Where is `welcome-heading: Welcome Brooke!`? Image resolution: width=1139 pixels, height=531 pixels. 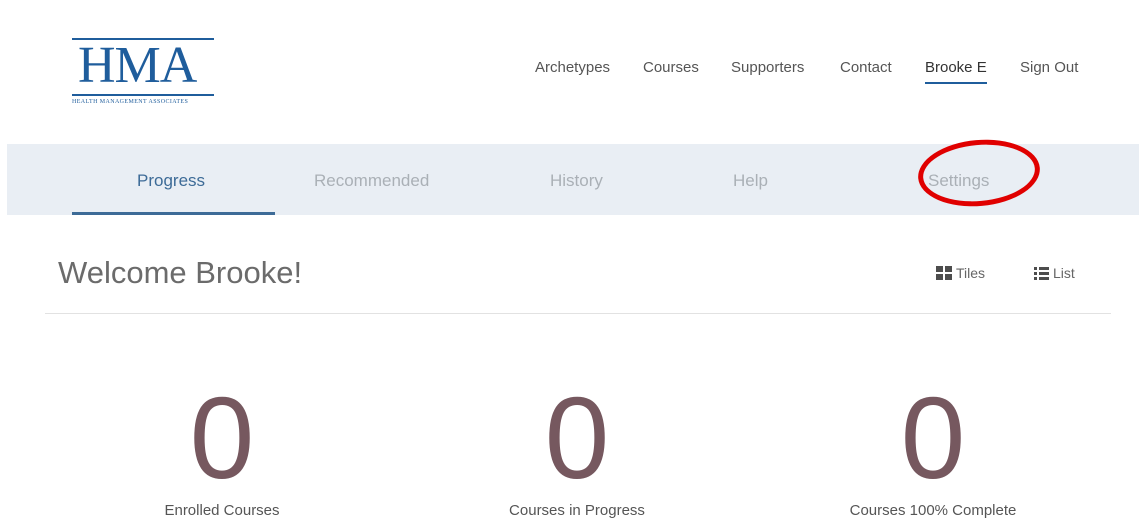
welcome-heading: Welcome Brooke! is located at coordinates (180, 272).